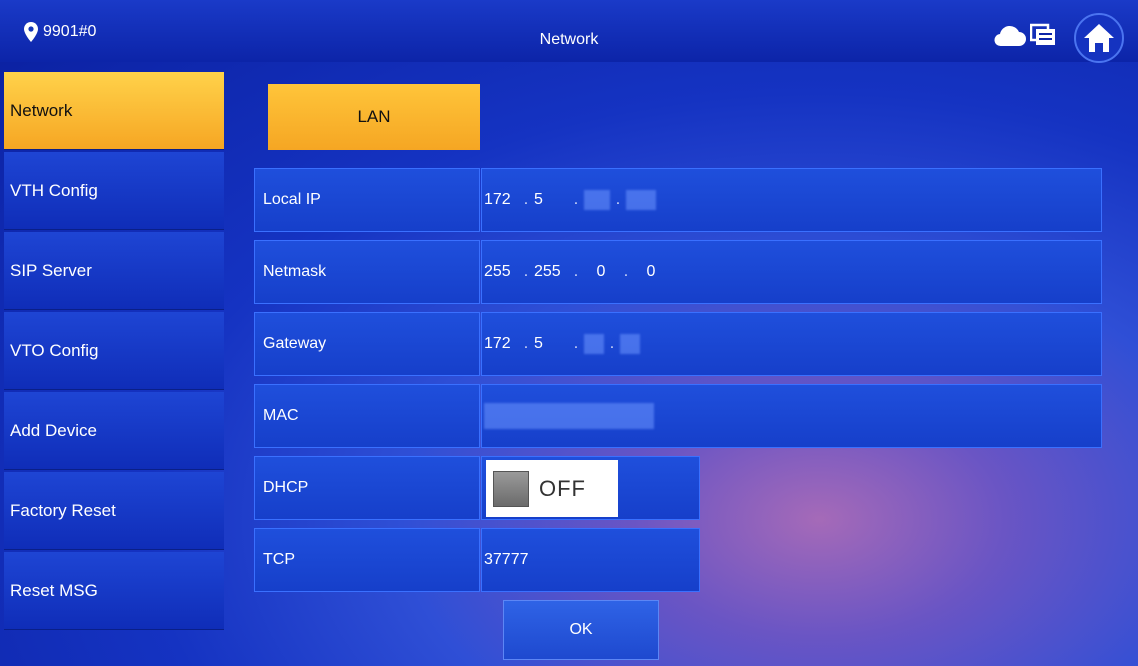 This screenshot has width=1138, height=666. What do you see at coordinates (367, 344) in the screenshot?
I see `gateway-label: Gateway` at bounding box center [367, 344].